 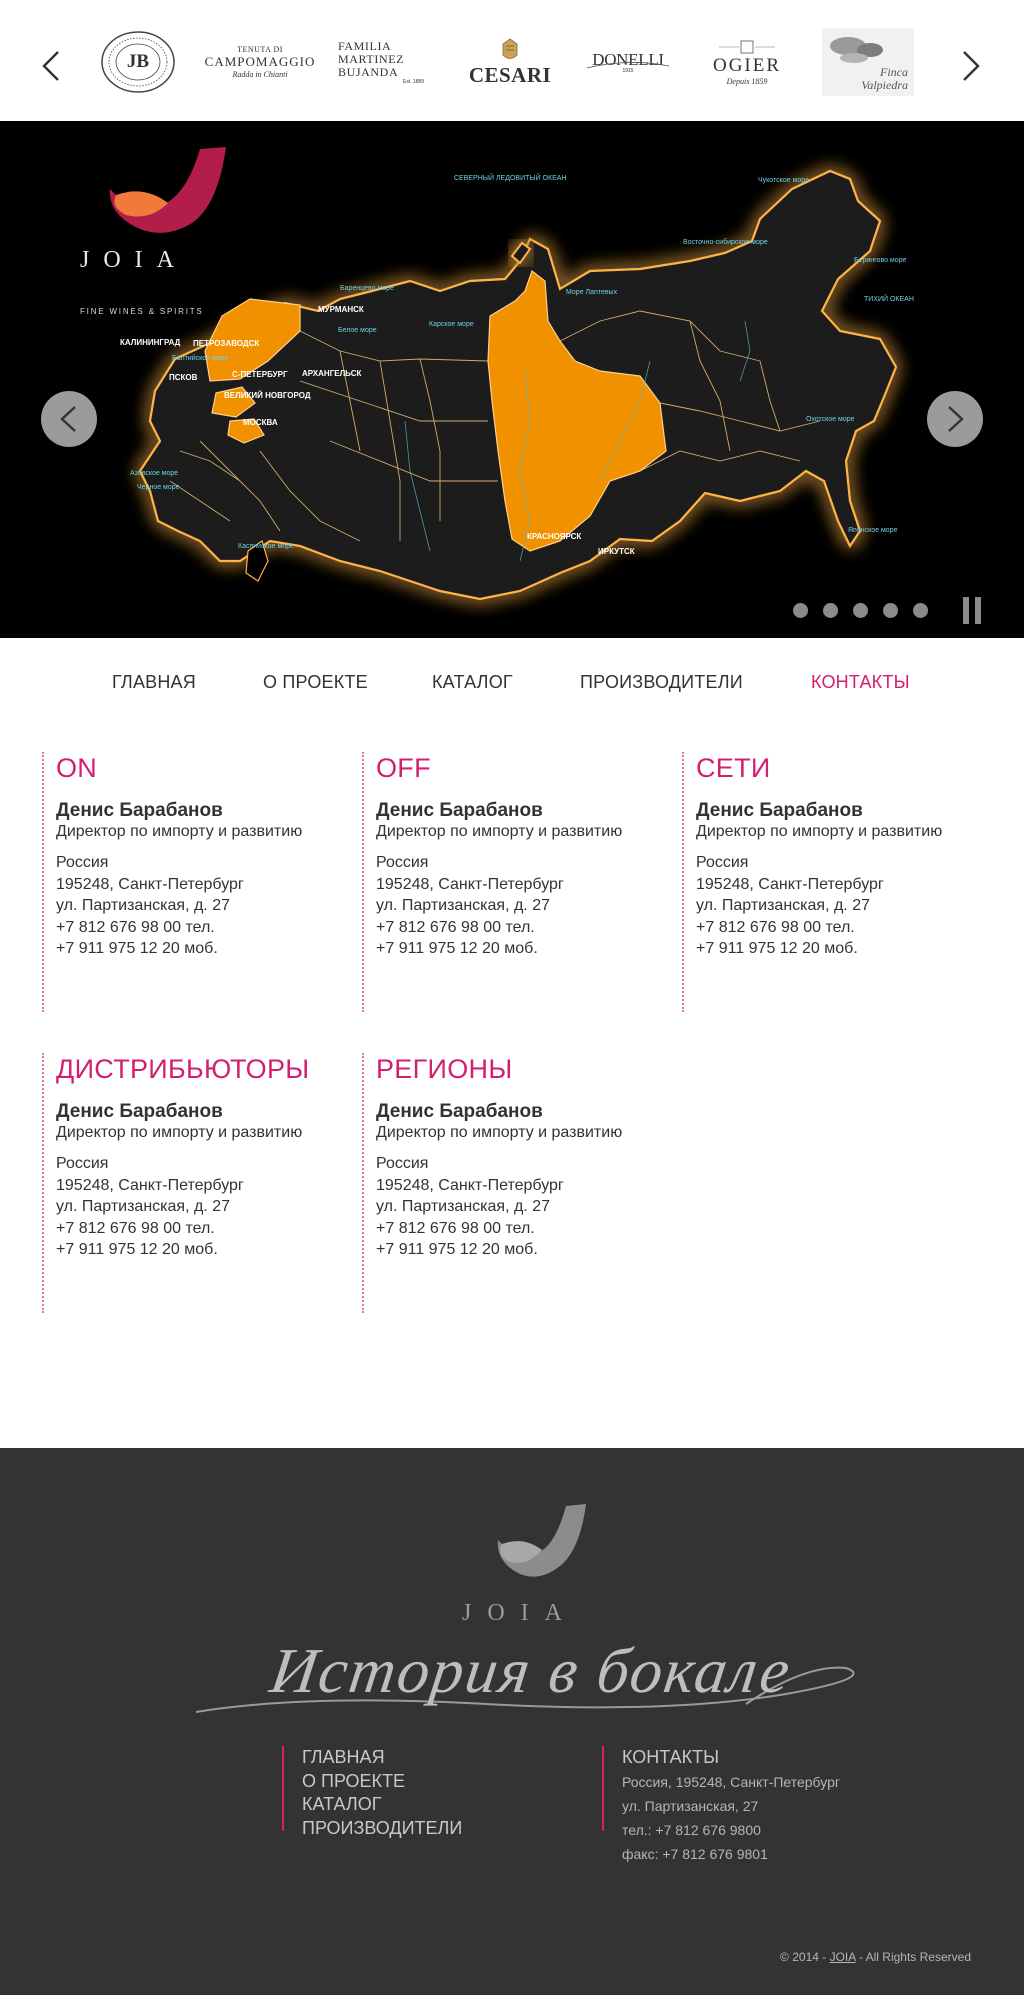 I want to click on footer-nav-home: ГЛАВНАЯ, so click(x=382, y=1758).